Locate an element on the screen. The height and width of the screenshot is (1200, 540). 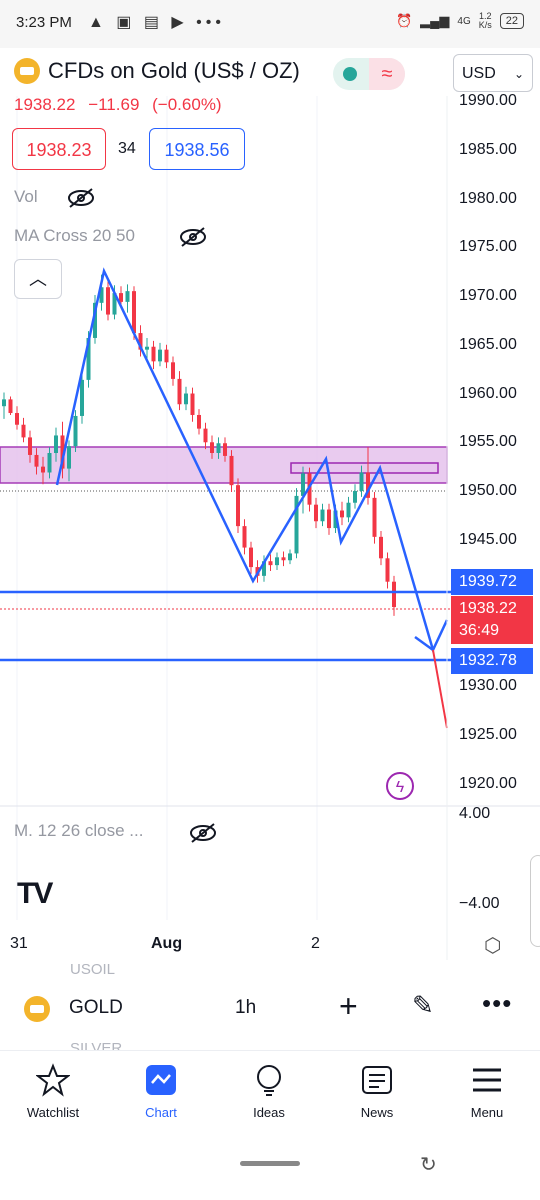
nav-label: Chart is located at coordinates (161, 1112).